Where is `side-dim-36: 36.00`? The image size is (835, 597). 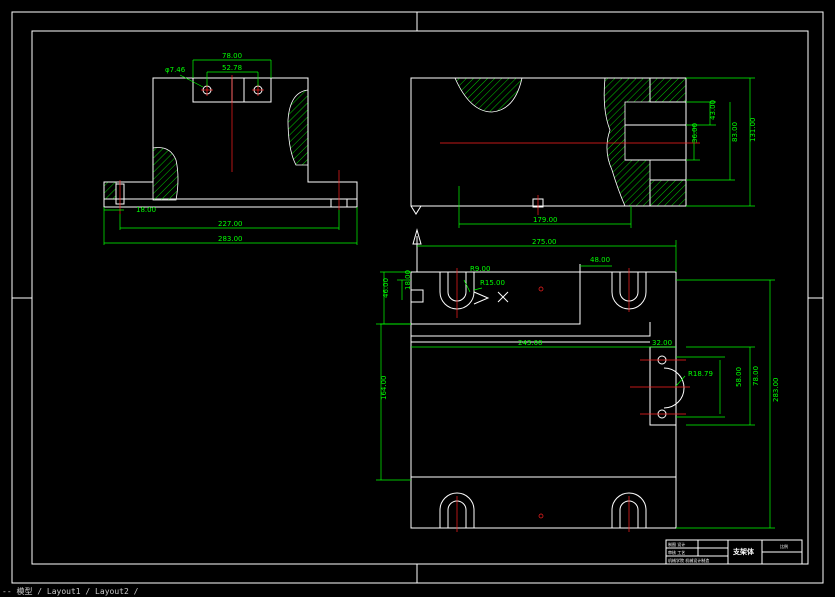 side-dim-36: 36.00 is located at coordinates (695, 133).